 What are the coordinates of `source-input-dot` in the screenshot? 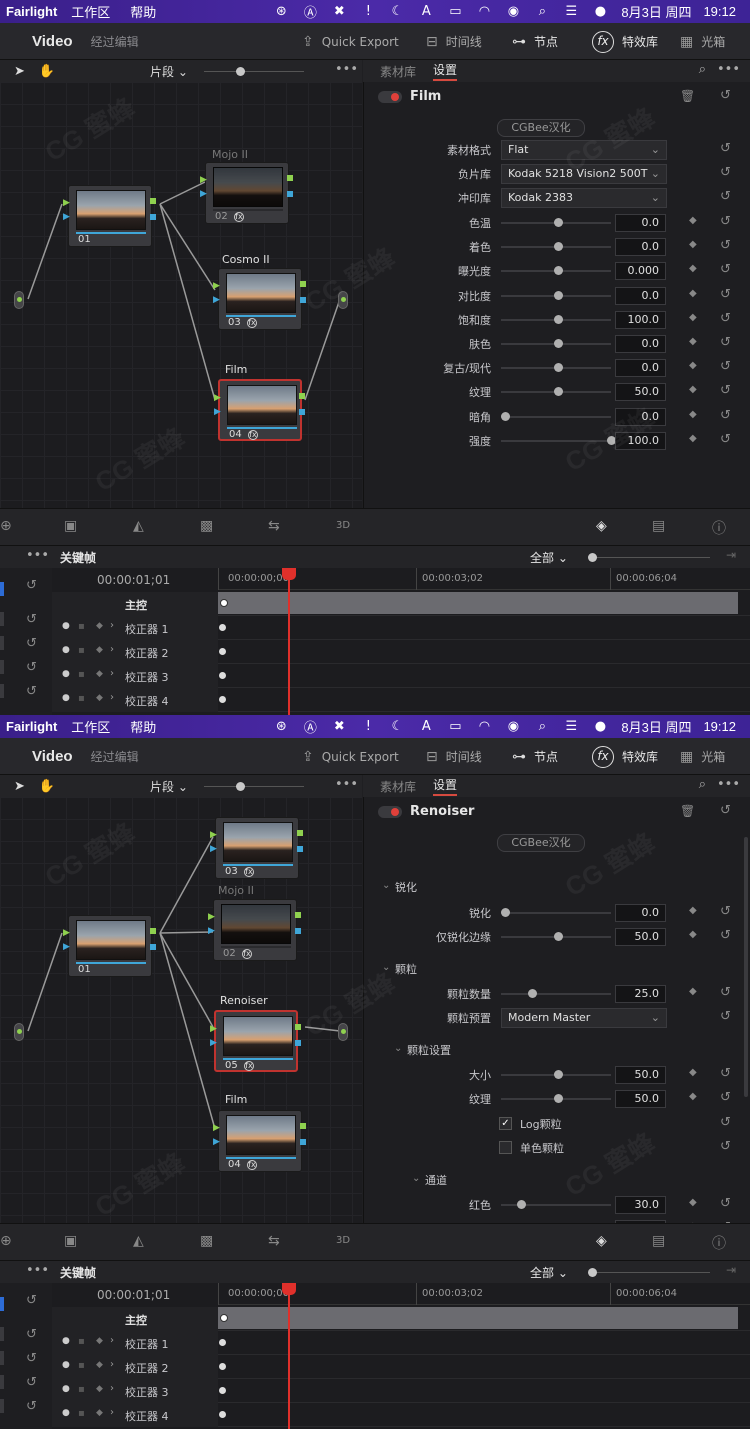 It's located at (19, 300).